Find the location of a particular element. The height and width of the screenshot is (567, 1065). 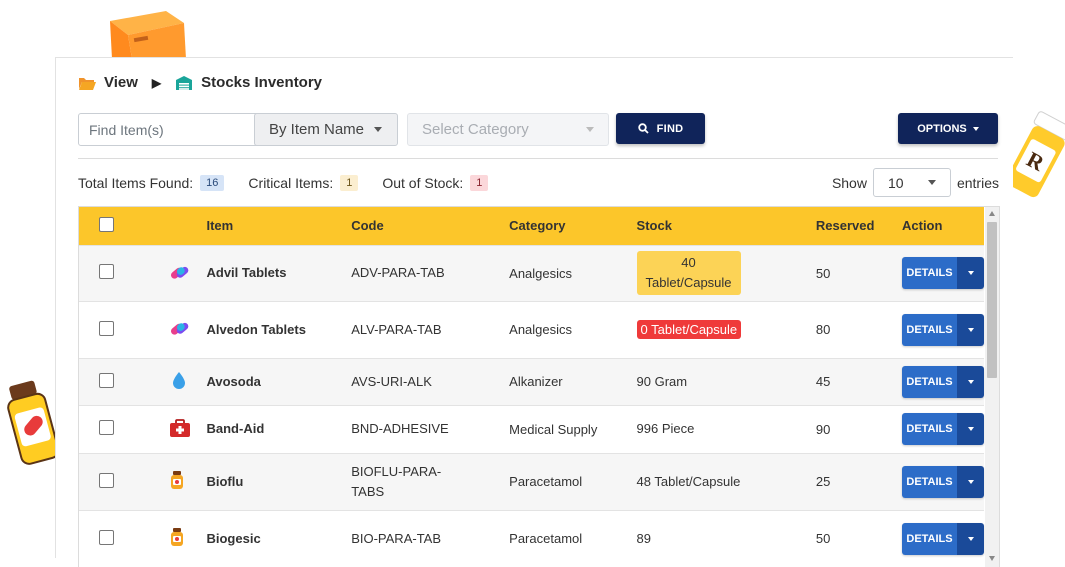

header-item: Item is located at coordinates (278, 226).